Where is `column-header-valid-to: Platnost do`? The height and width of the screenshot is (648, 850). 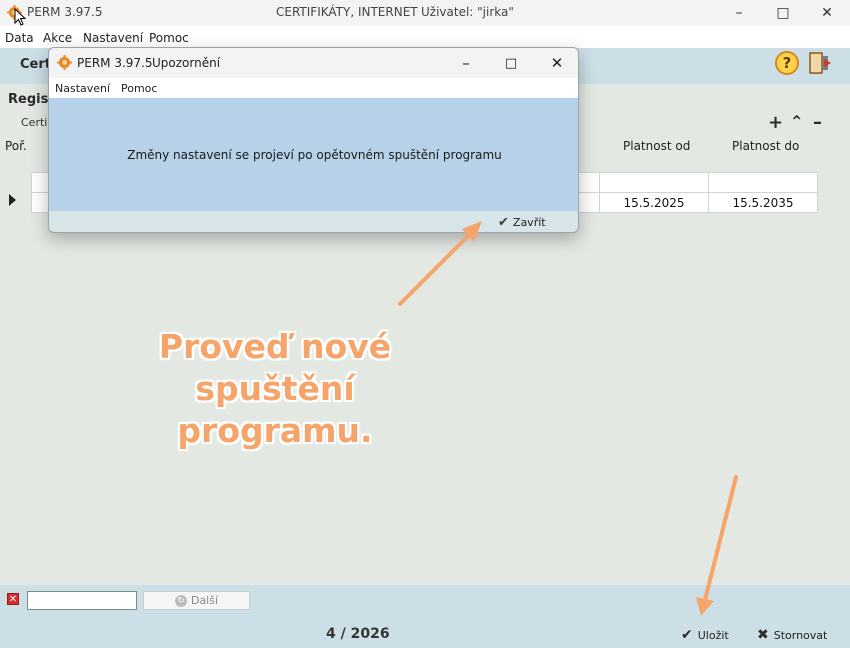 column-header-valid-to: Platnost do is located at coordinates (765, 146).